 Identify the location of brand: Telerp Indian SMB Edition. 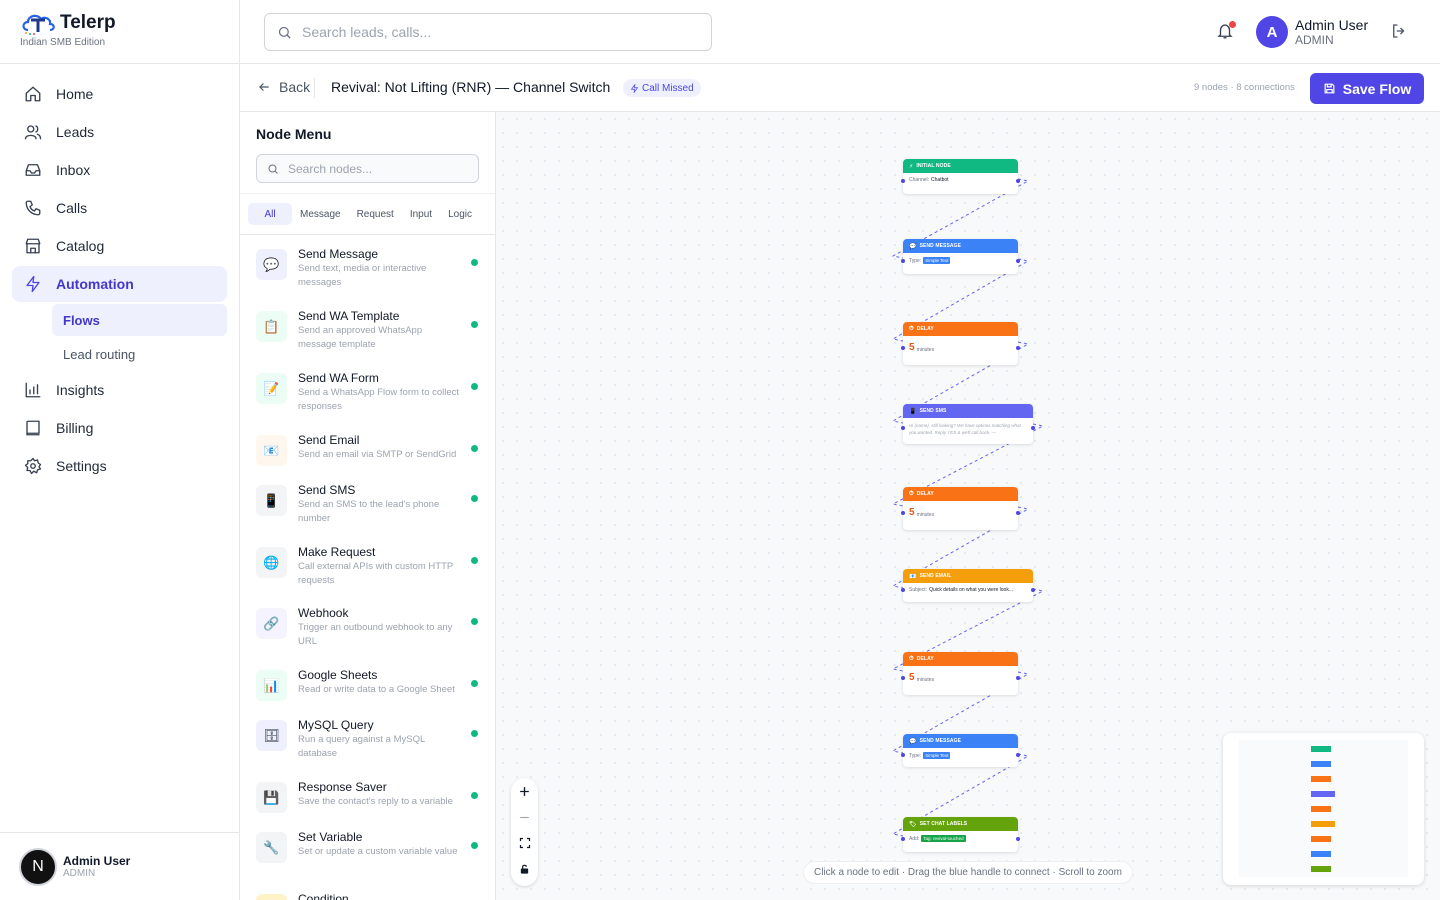
(119, 32).